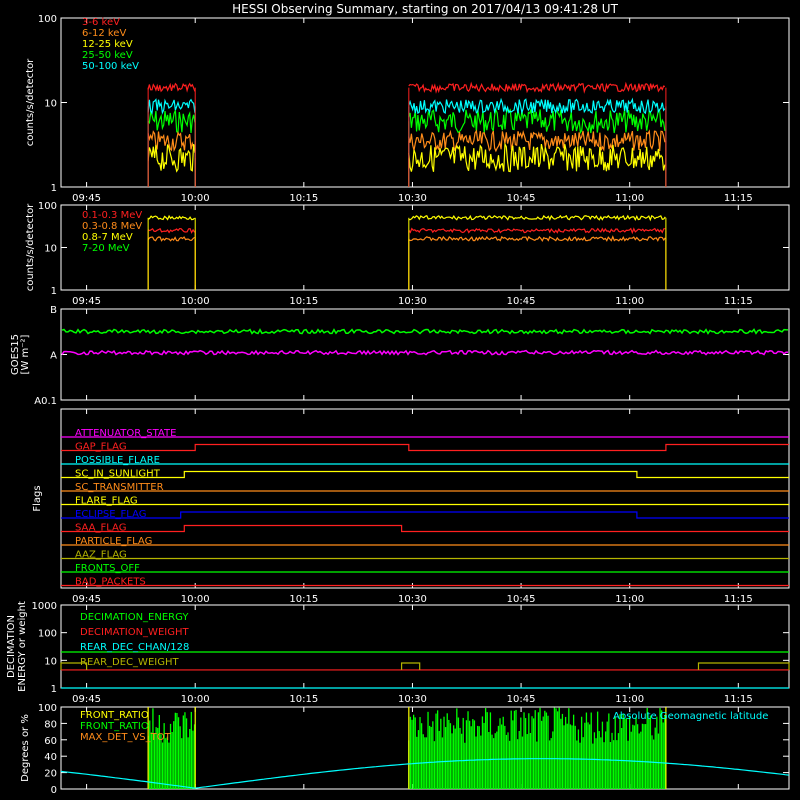 This screenshot has width=800, height=800. I want to click on lowE-ytick-label: 10, so click(50, 104).